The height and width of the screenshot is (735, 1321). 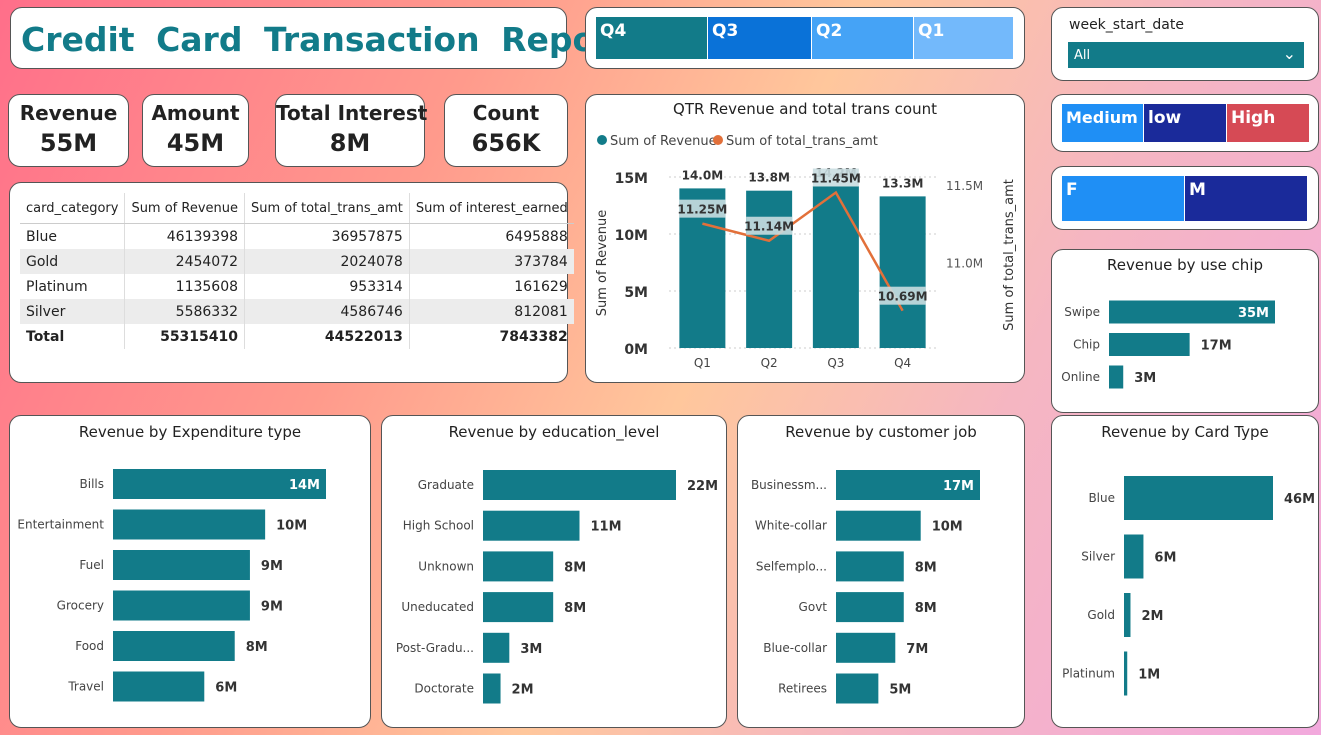 I want to click on category-label: Blue, so click(x=1101, y=498).